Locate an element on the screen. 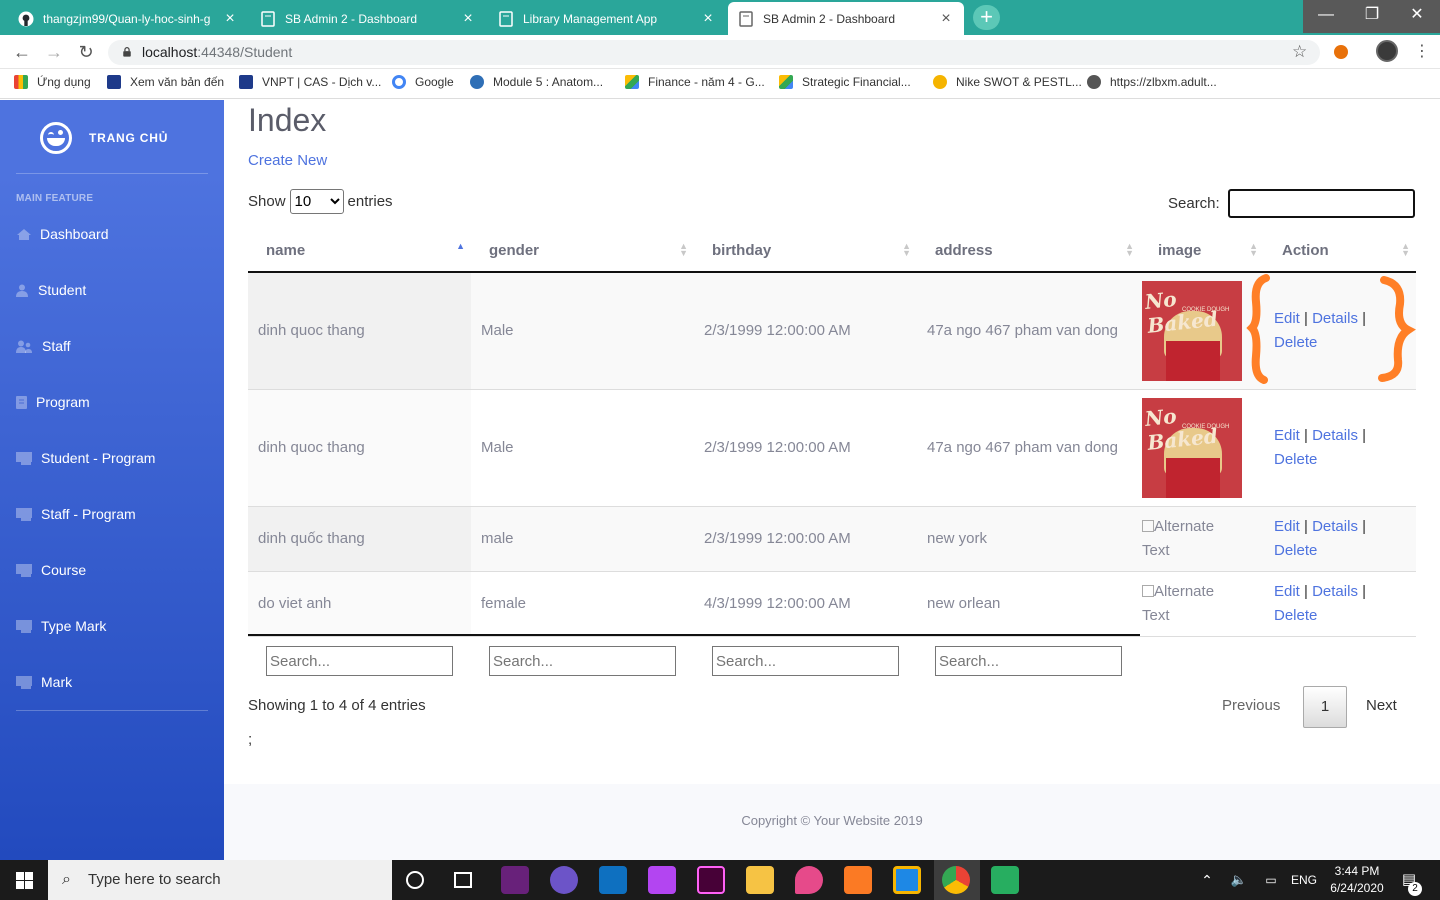  sidebar-item-course: Course is located at coordinates (112, 570).